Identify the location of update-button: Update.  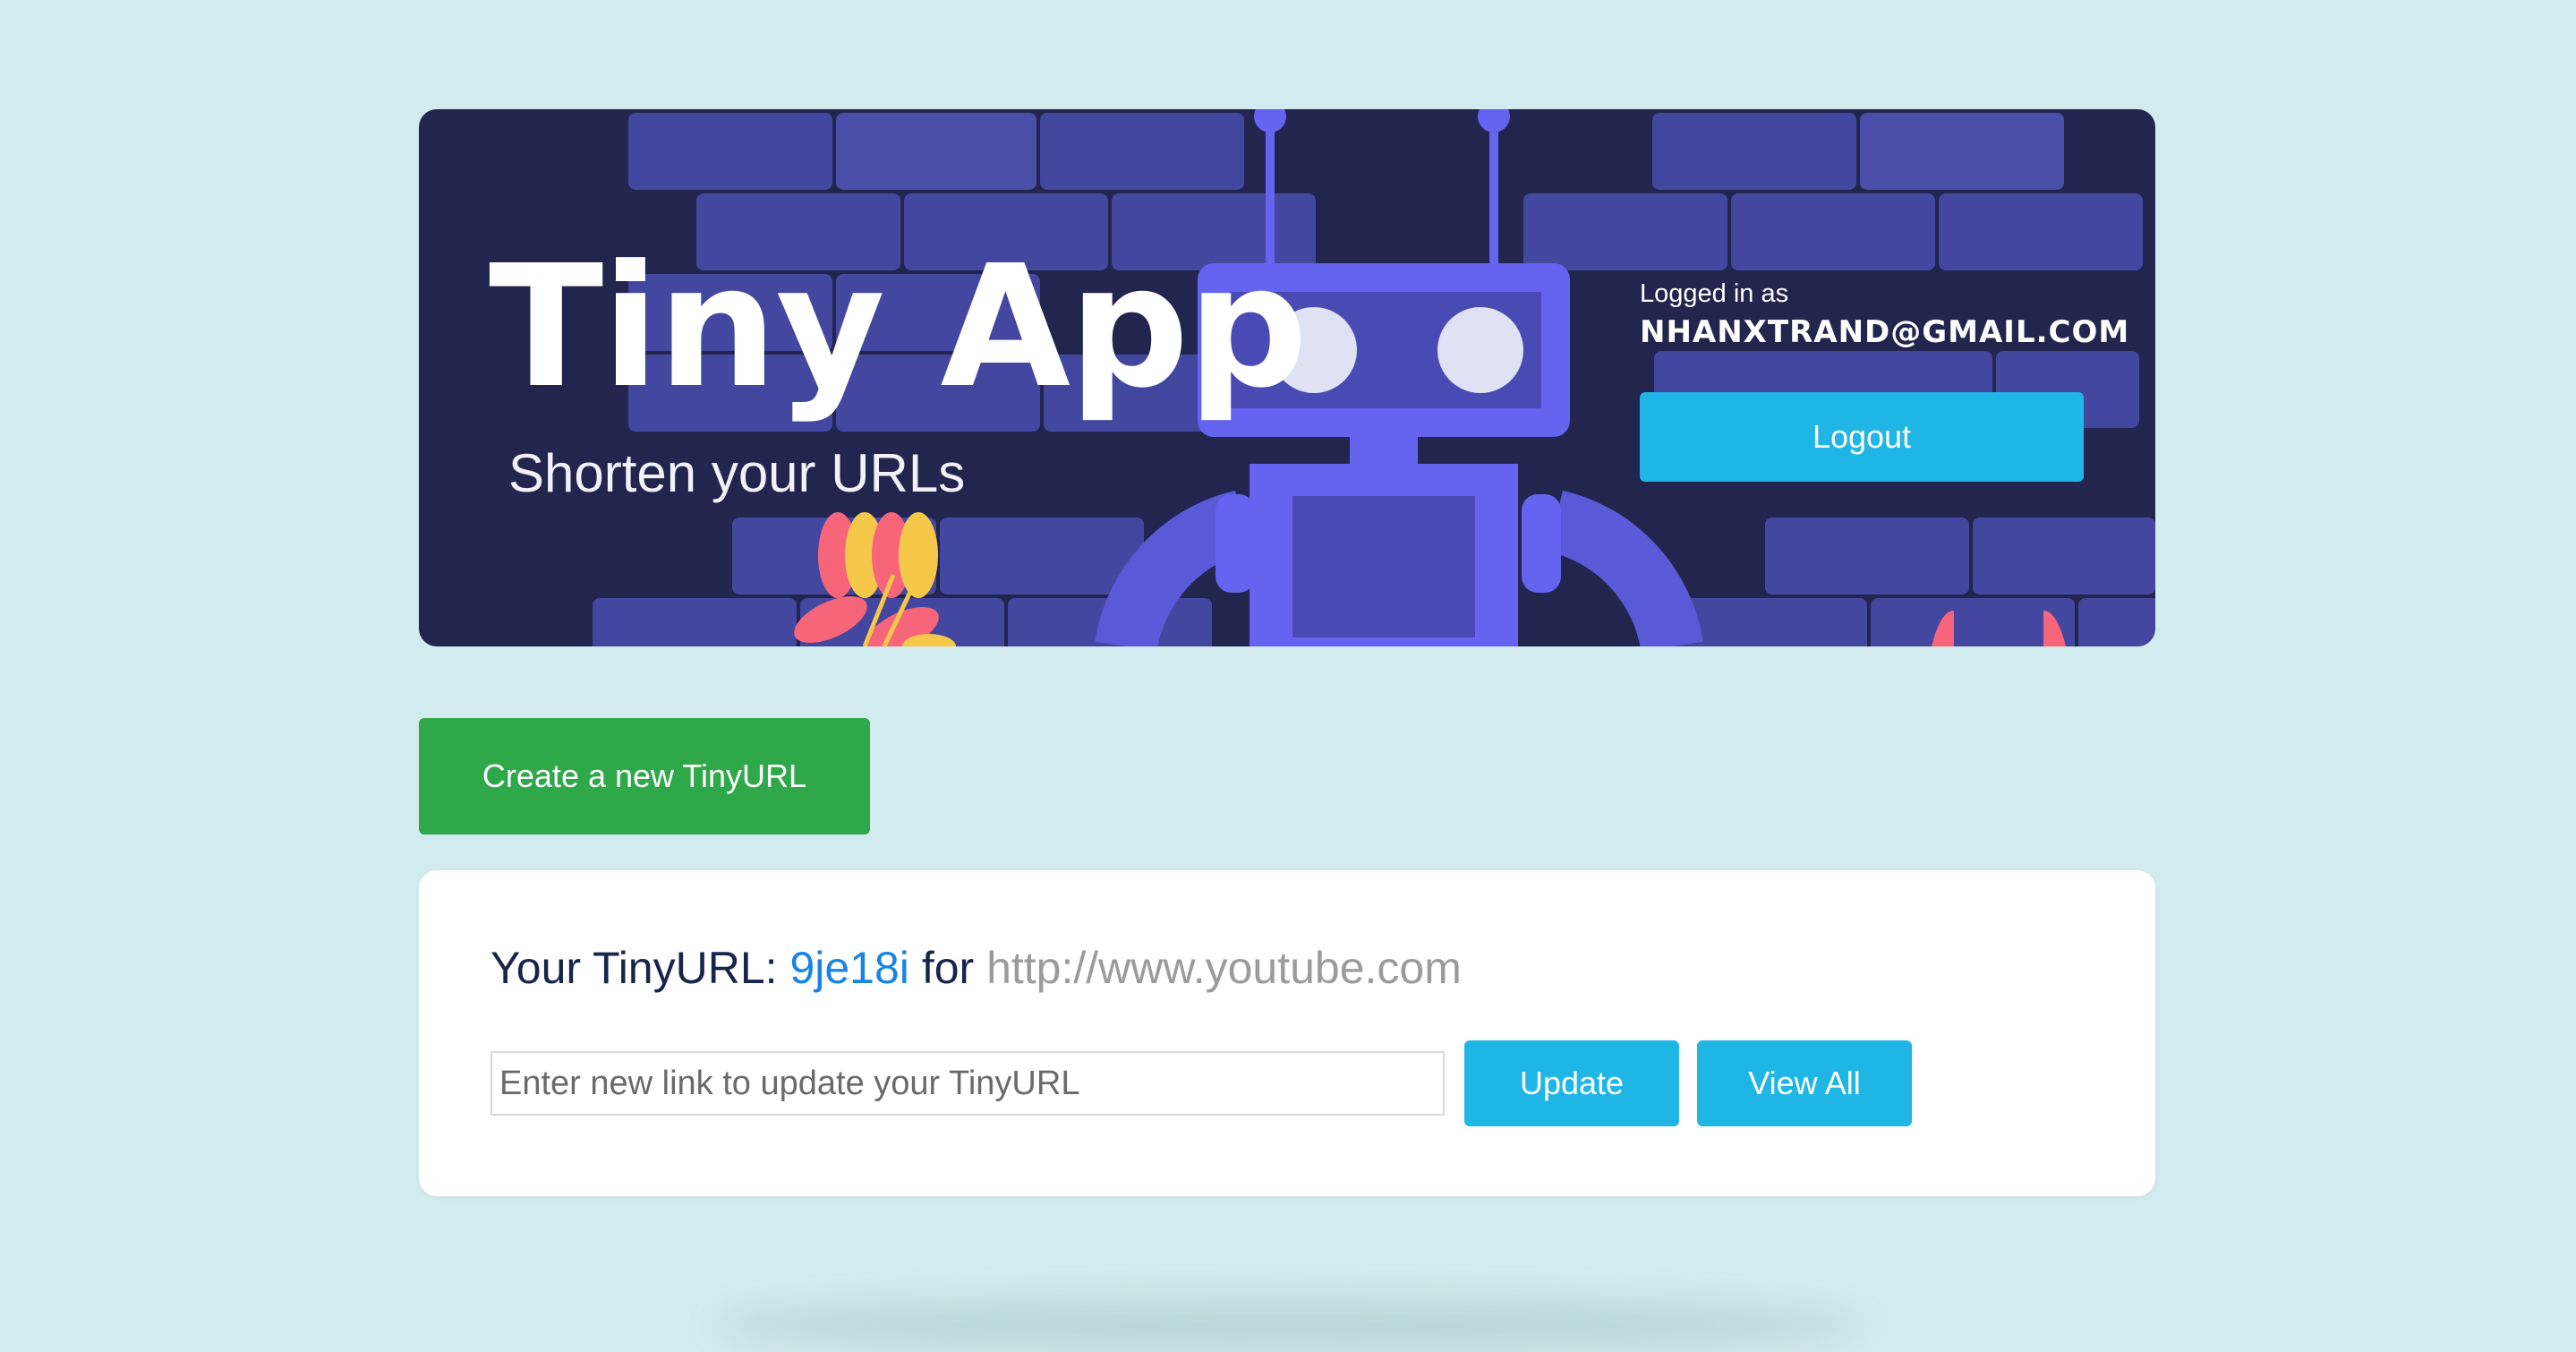
(1571, 1083).